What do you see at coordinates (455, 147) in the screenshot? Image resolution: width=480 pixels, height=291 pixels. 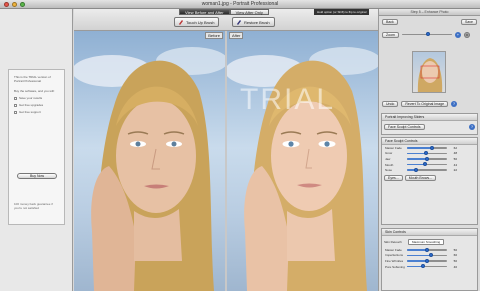 I see `slider-value: 62` at bounding box center [455, 147].